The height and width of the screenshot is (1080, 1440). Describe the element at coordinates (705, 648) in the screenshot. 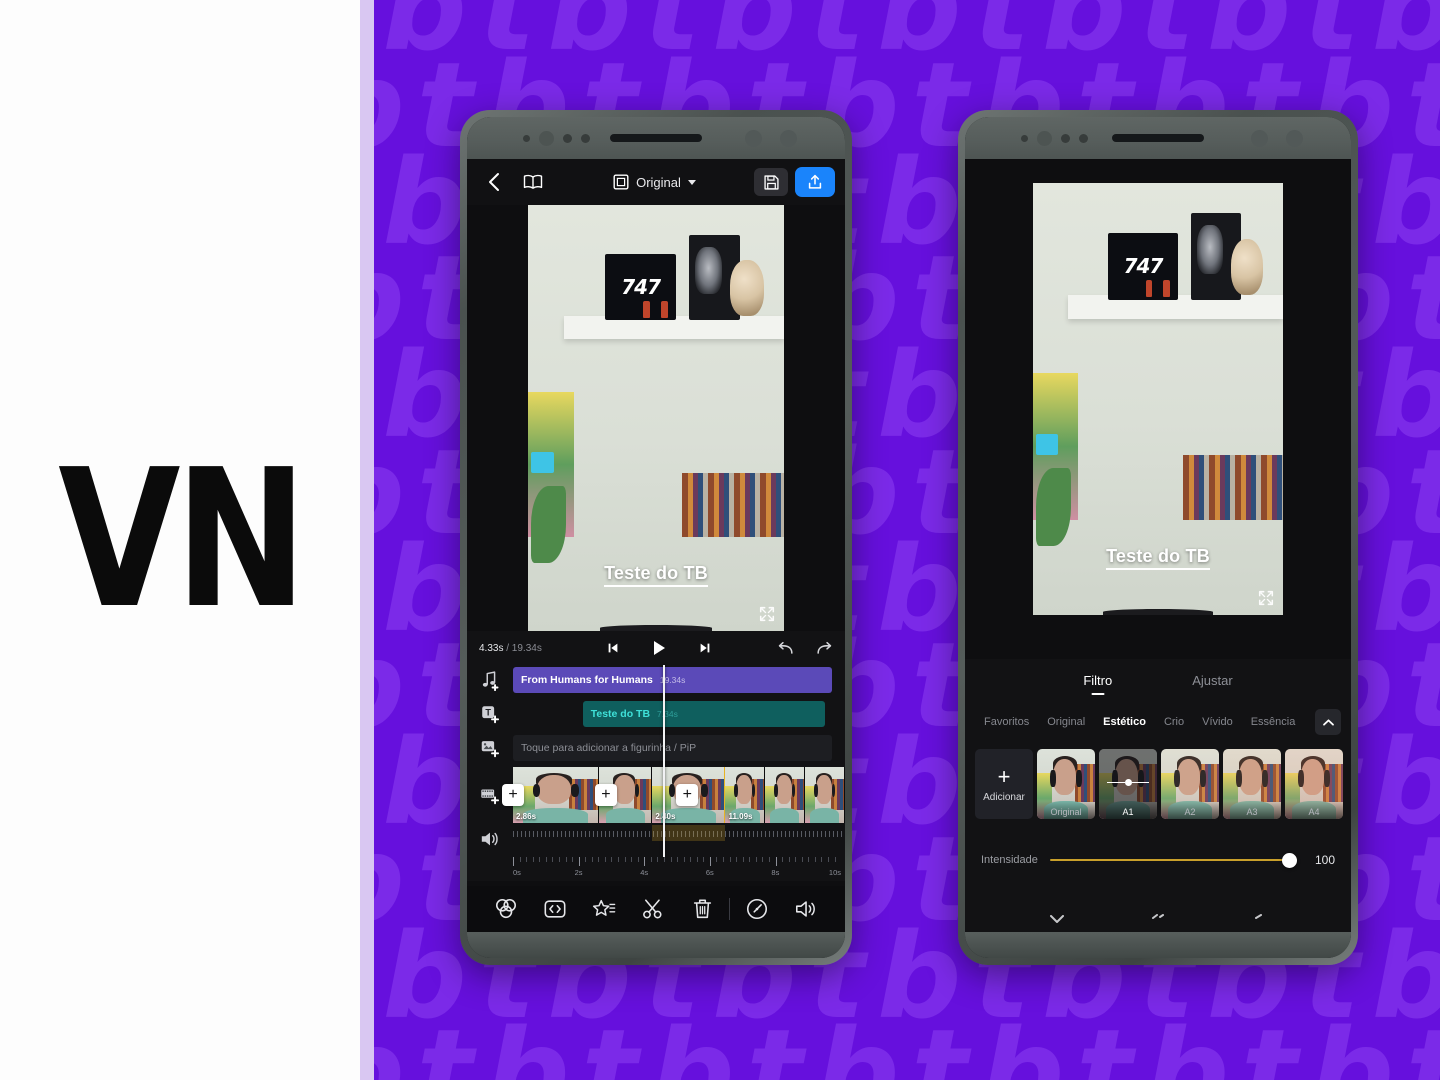

I see `skip-next-button` at that location.